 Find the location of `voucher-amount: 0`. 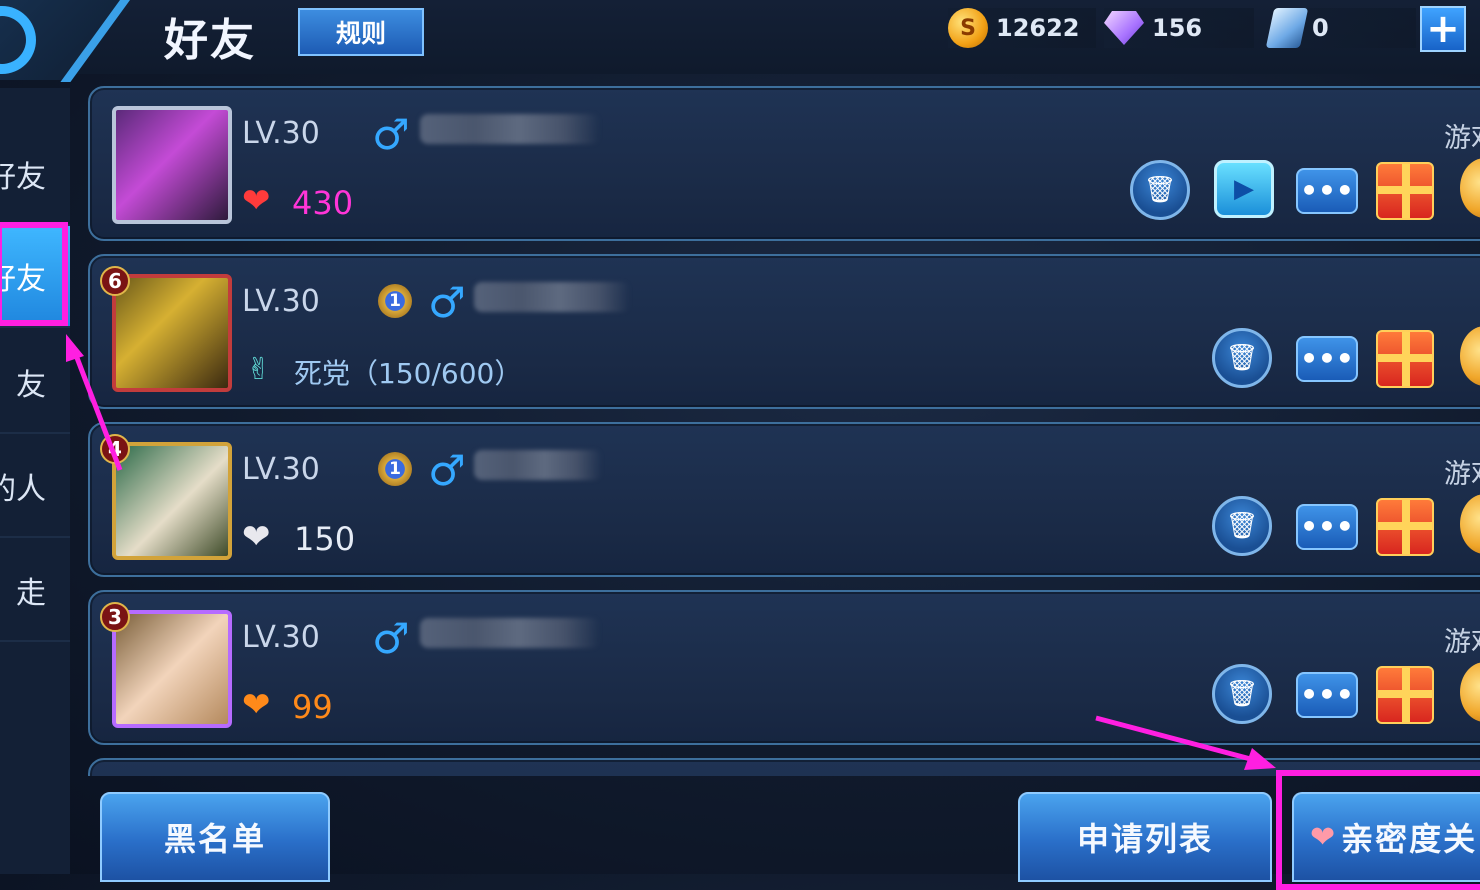

voucher-amount: 0 is located at coordinates (1320, 28).